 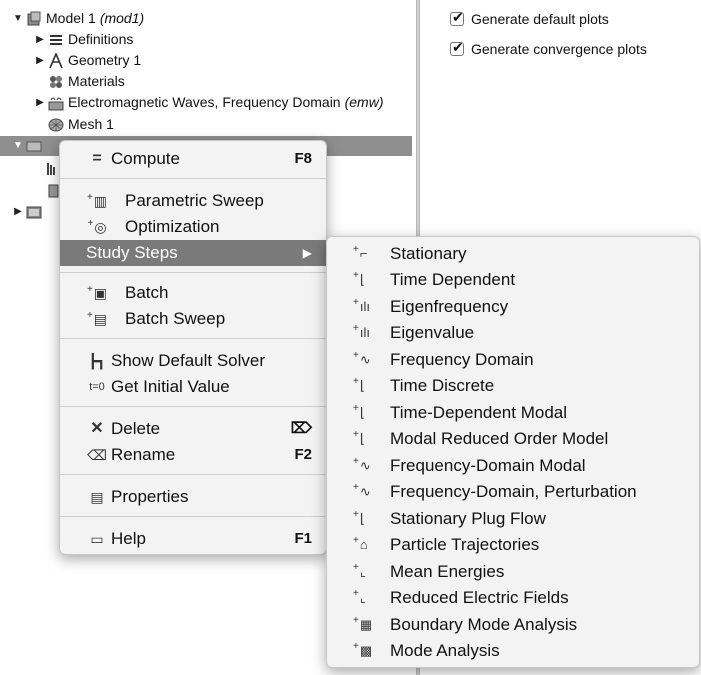 What do you see at coordinates (303, 158) in the screenshot?
I see `shortcut-label: F8` at bounding box center [303, 158].